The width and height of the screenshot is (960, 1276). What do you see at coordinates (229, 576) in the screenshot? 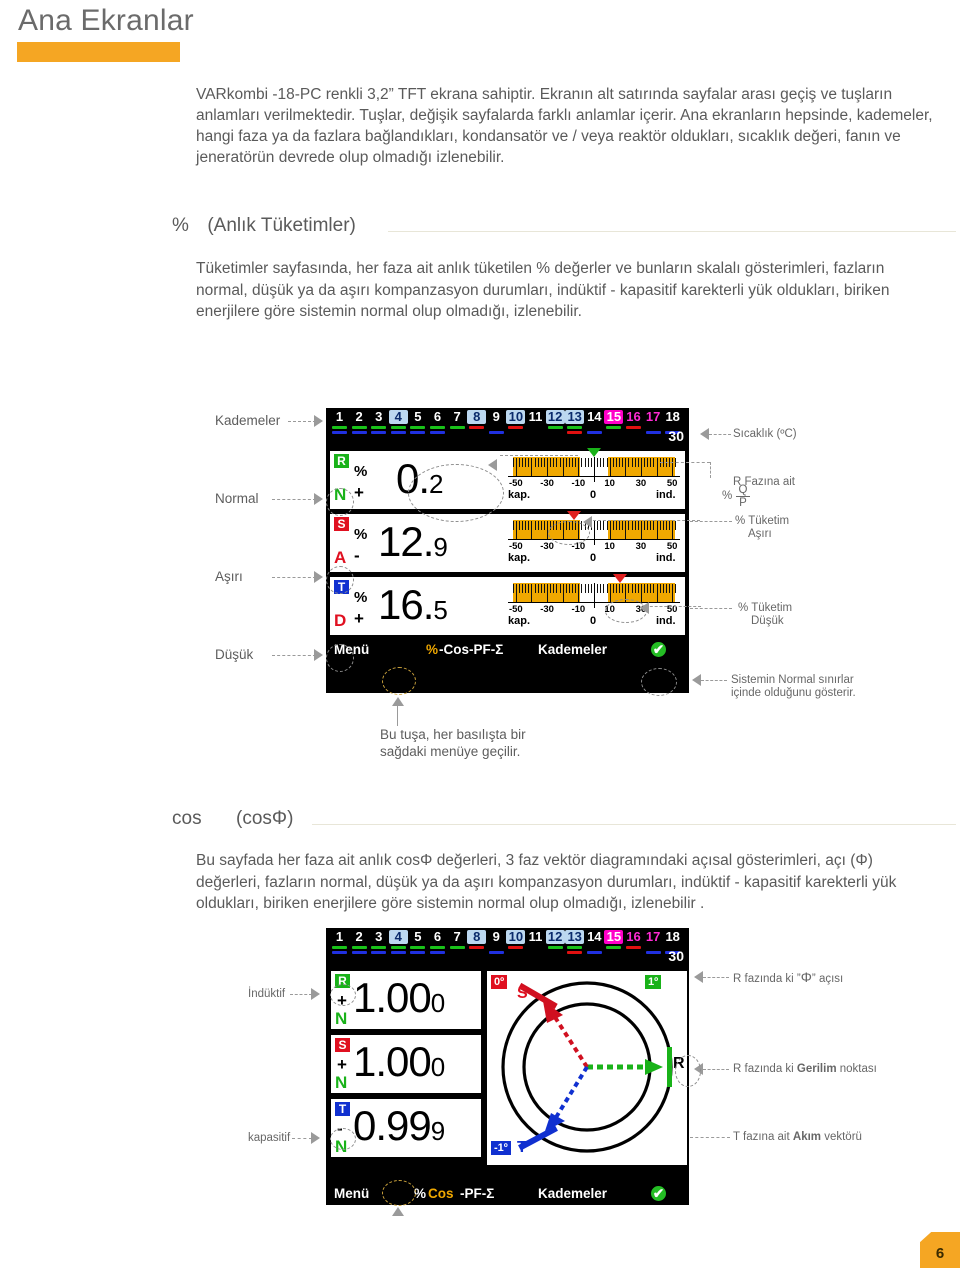
I see `annotation-asiri: Aşırı` at bounding box center [229, 576].